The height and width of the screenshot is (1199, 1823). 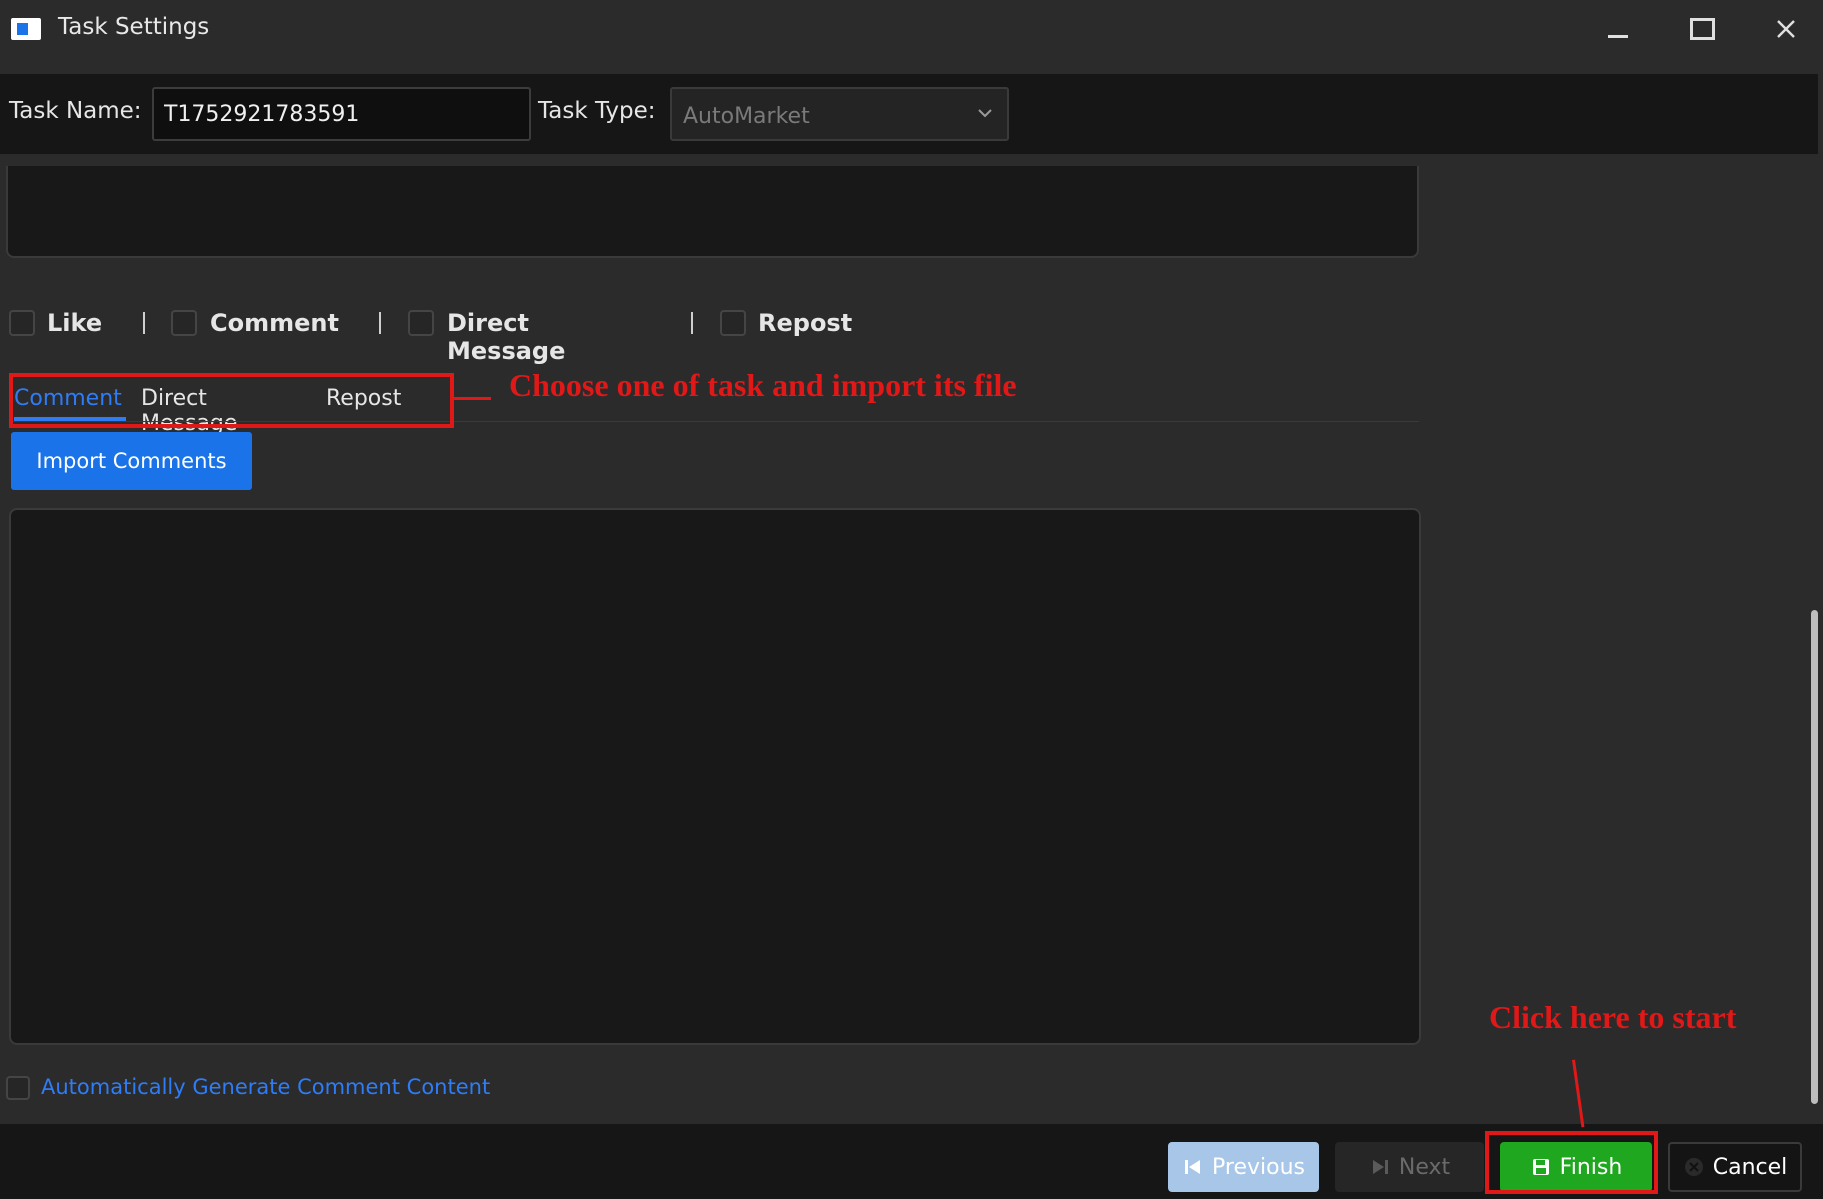 What do you see at coordinates (746, 116) in the screenshot?
I see `task-type-value: AutoMarket` at bounding box center [746, 116].